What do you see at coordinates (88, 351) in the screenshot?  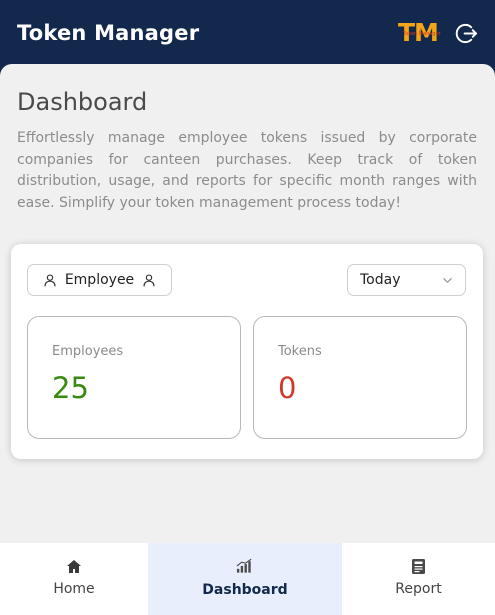 I see `employees-stat-label: Employees` at bounding box center [88, 351].